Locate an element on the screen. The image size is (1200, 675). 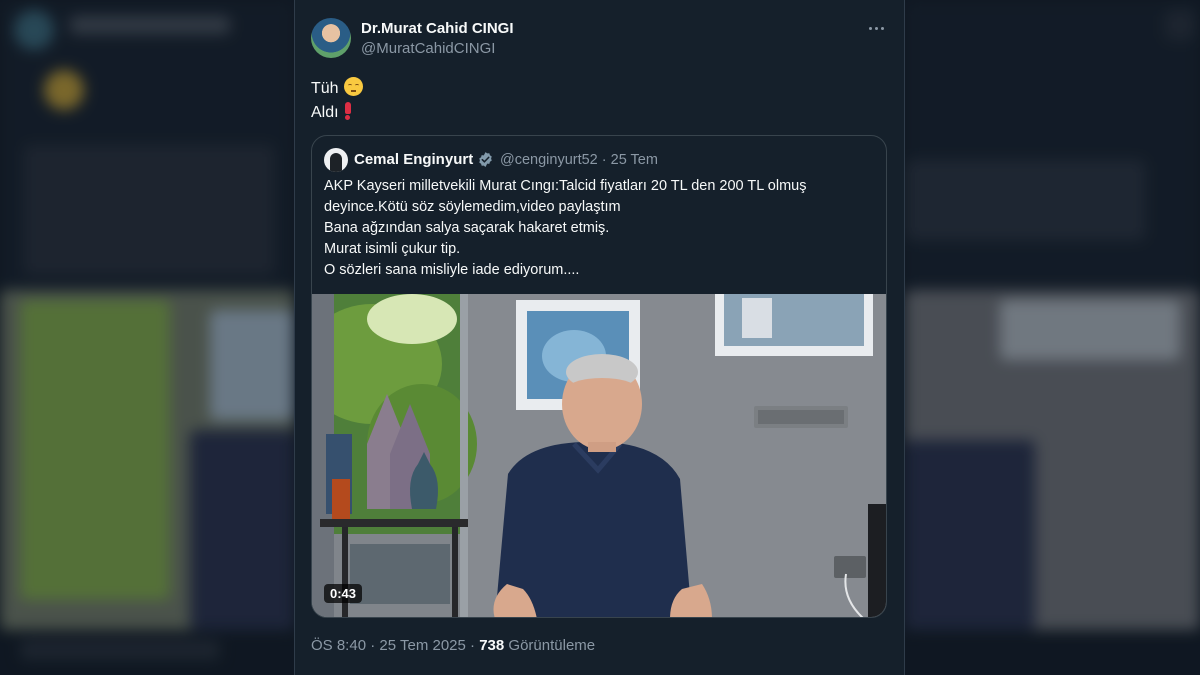
quoted-text-line: Murat isimli çukur tip. is located at coordinates (392, 249).